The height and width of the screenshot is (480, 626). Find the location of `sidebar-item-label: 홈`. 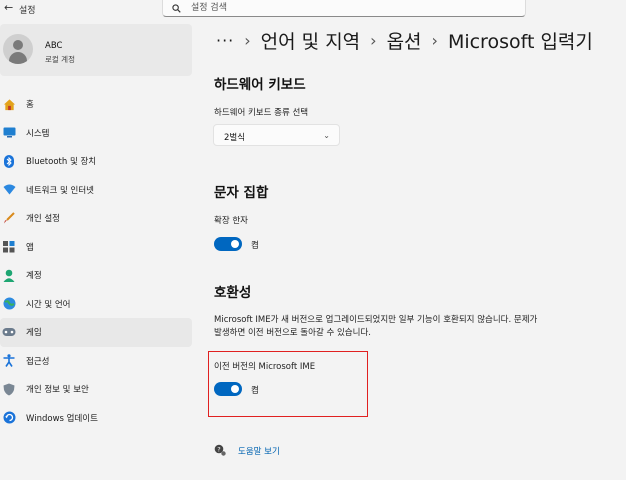

sidebar-item-label: 홈 is located at coordinates (30, 105).